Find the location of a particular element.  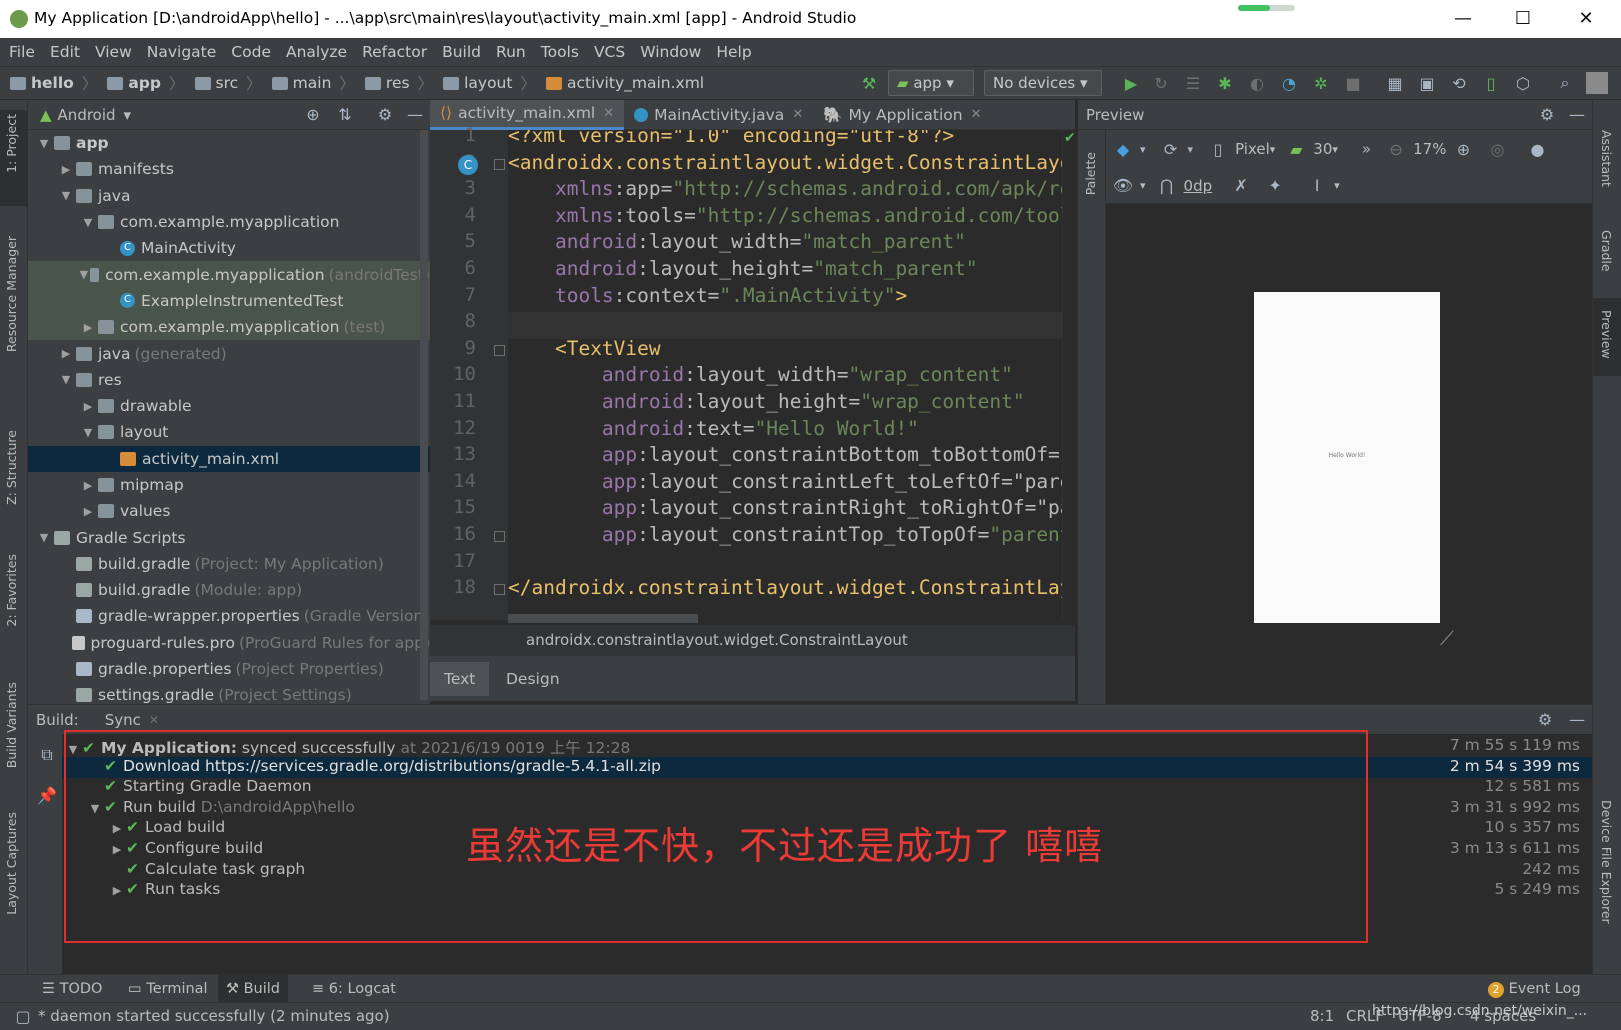

tool-tab-assistant: Assistant is located at coordinates (1606, 158).